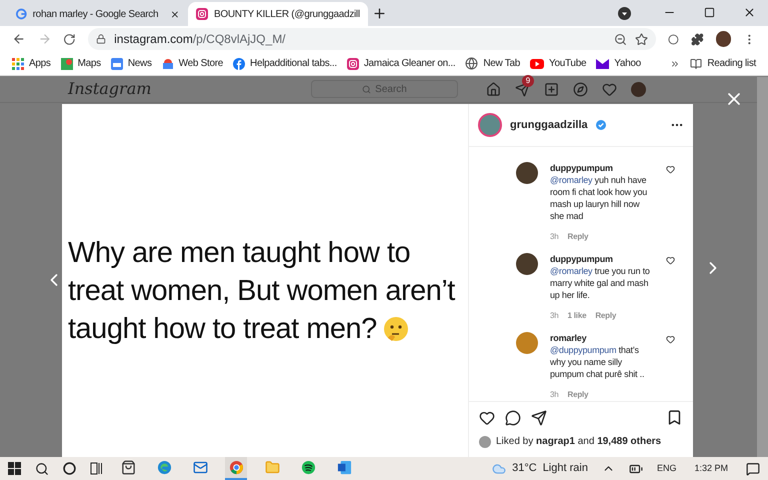  What do you see at coordinates (168, 64) in the screenshot?
I see `store-icon` at bounding box center [168, 64].